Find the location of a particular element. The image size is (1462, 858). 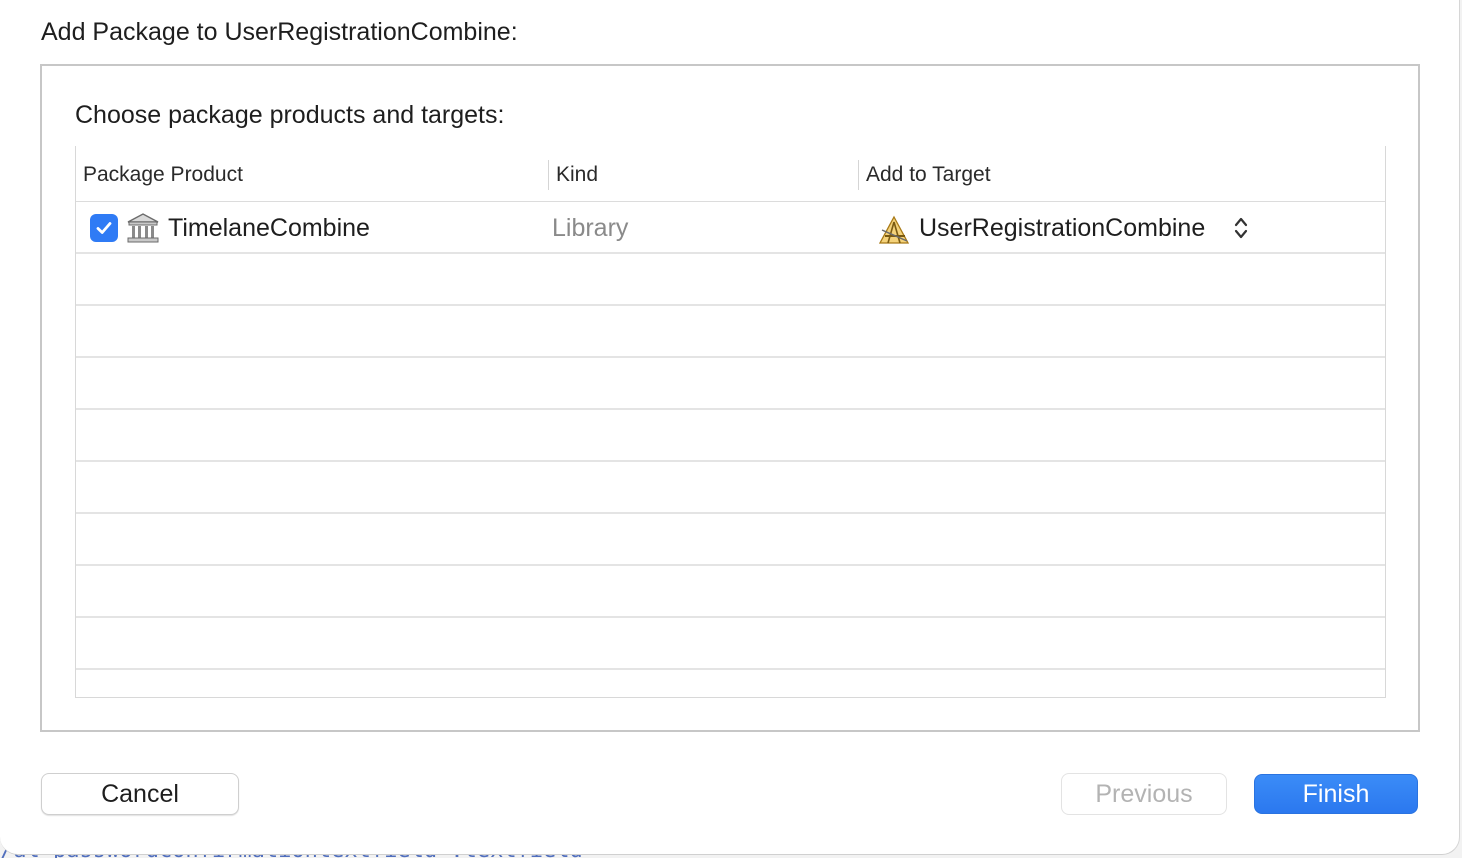

checkmark-icon is located at coordinates (104, 228).